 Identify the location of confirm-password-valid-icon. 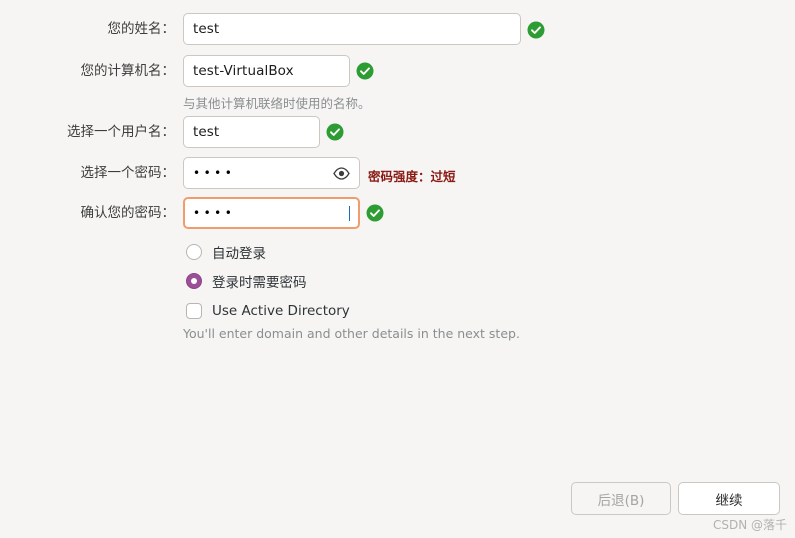
(375, 213).